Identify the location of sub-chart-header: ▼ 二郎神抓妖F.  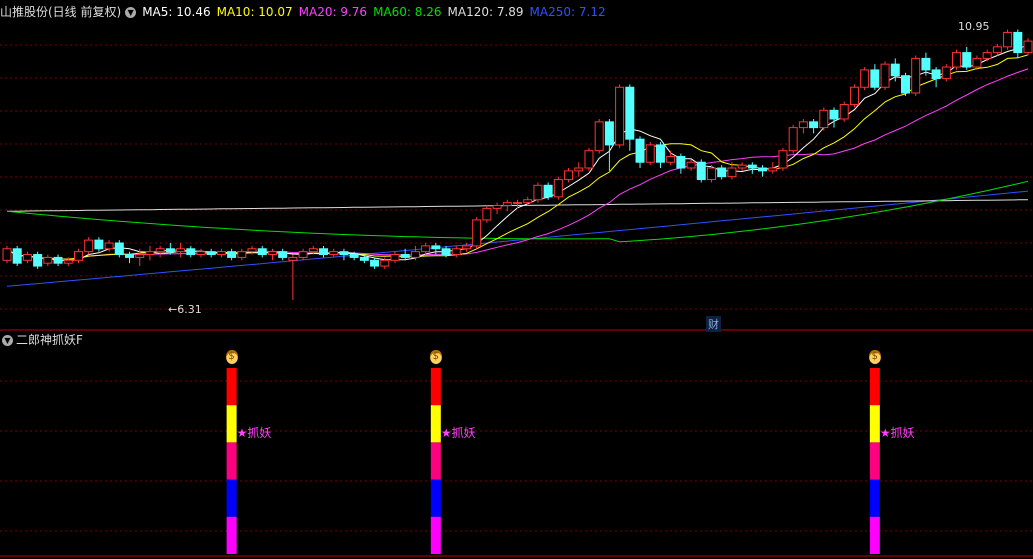
(45, 340).